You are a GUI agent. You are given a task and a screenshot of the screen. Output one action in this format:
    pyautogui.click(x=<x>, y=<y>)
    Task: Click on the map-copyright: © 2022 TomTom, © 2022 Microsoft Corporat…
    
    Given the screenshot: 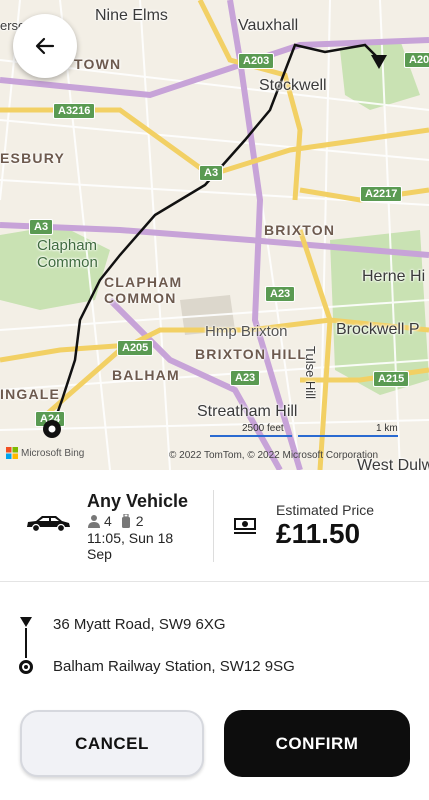 What is the action you would take?
    pyautogui.click(x=274, y=455)
    